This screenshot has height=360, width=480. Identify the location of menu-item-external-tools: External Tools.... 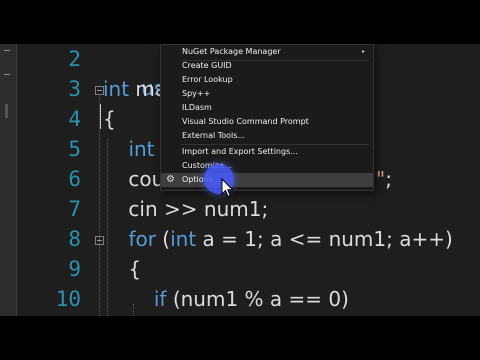
(267, 136).